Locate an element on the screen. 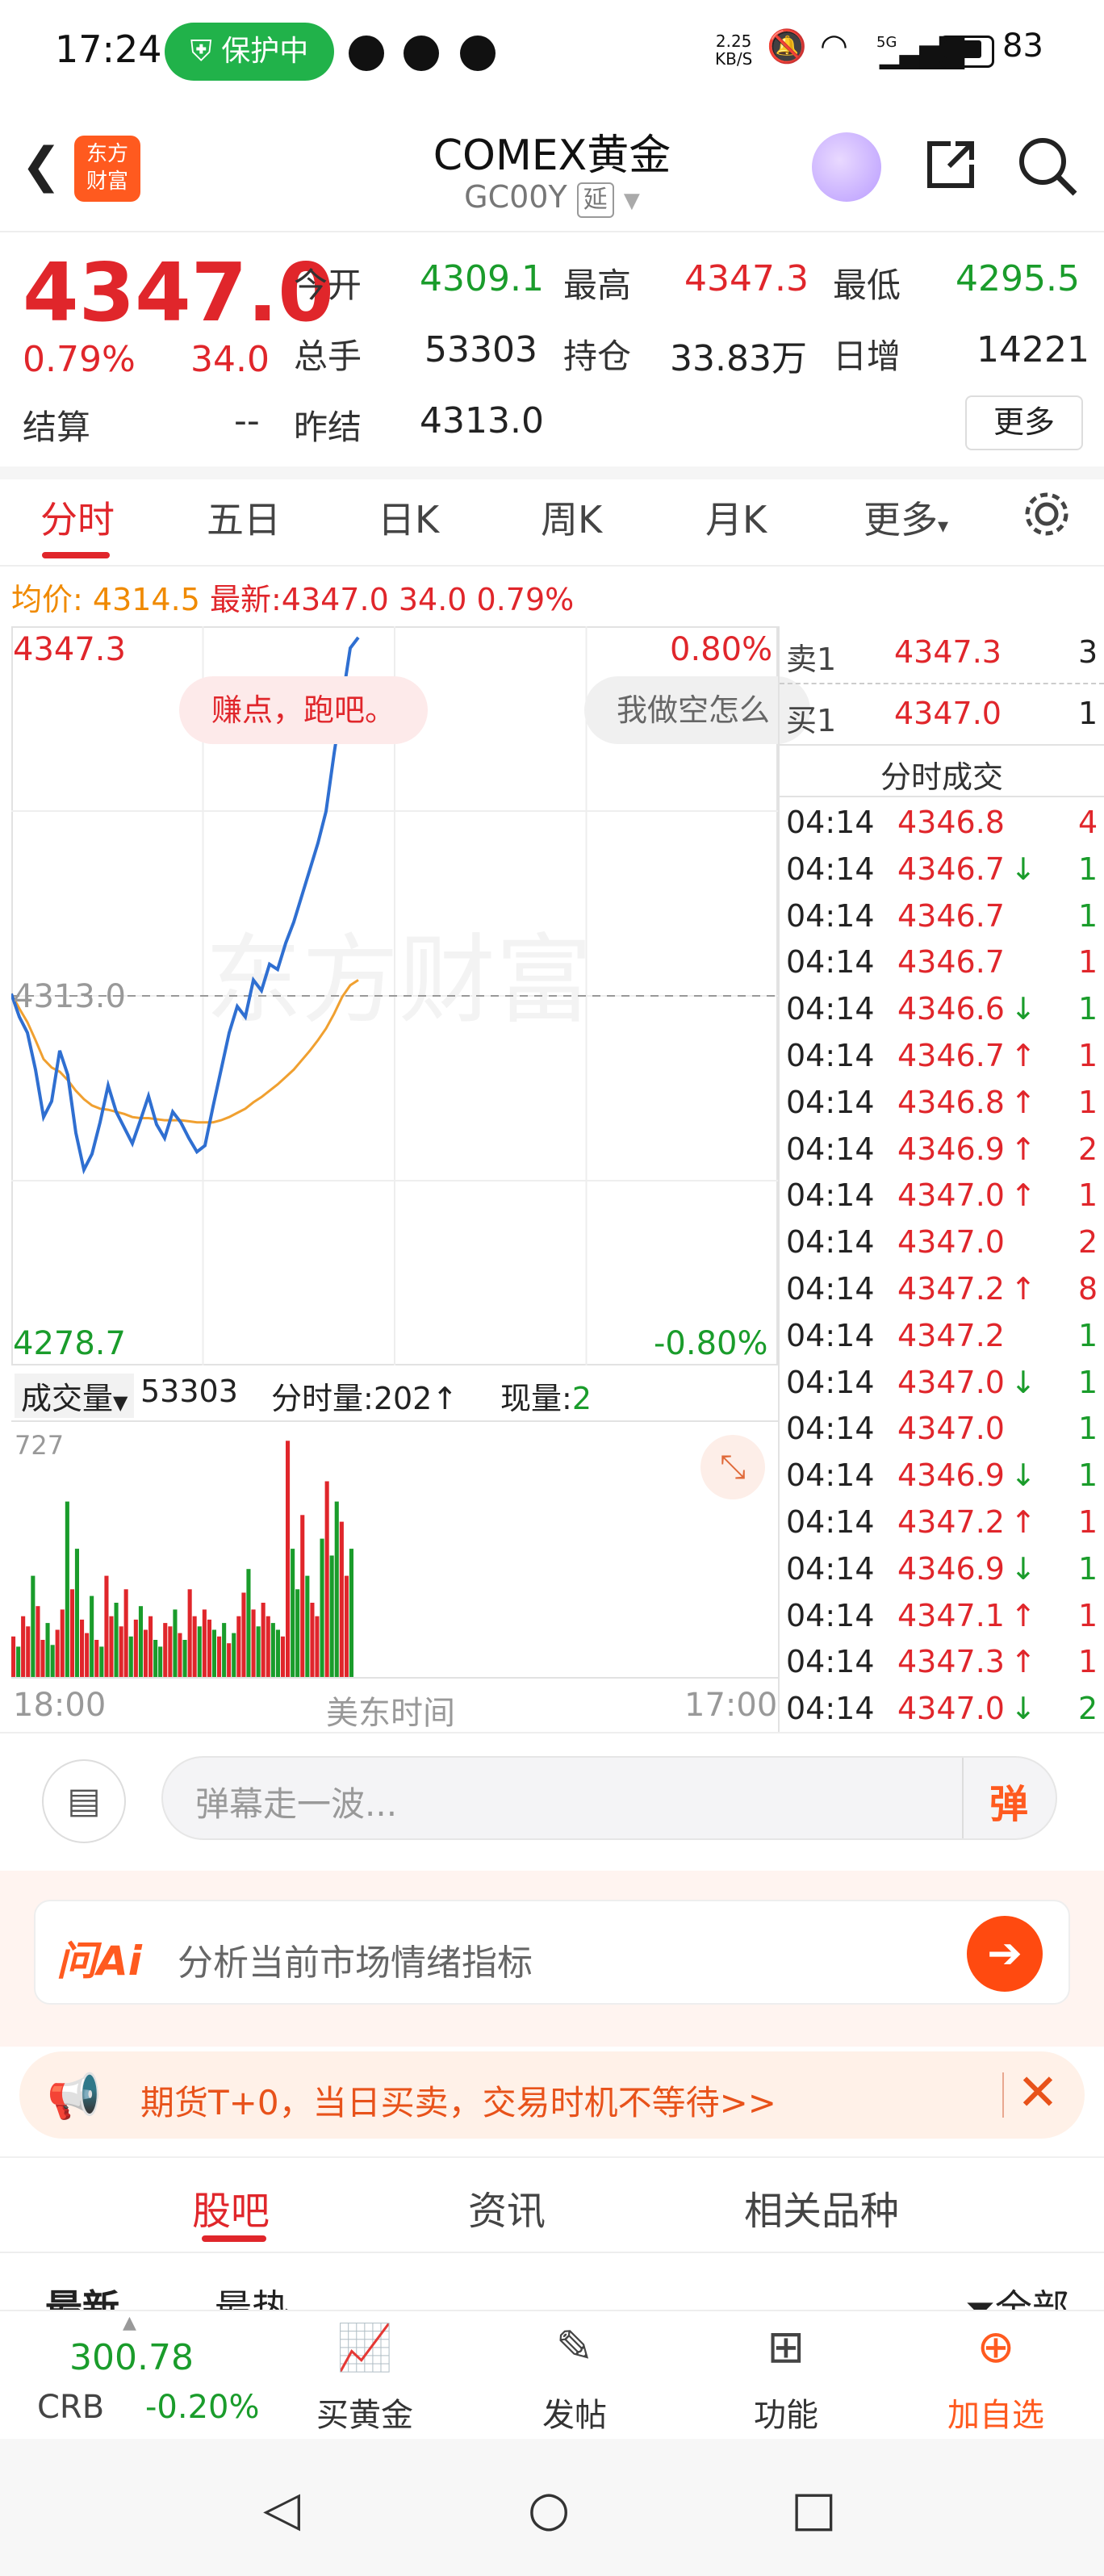  shield-icon: ⛨ is located at coordinates (206, 51).